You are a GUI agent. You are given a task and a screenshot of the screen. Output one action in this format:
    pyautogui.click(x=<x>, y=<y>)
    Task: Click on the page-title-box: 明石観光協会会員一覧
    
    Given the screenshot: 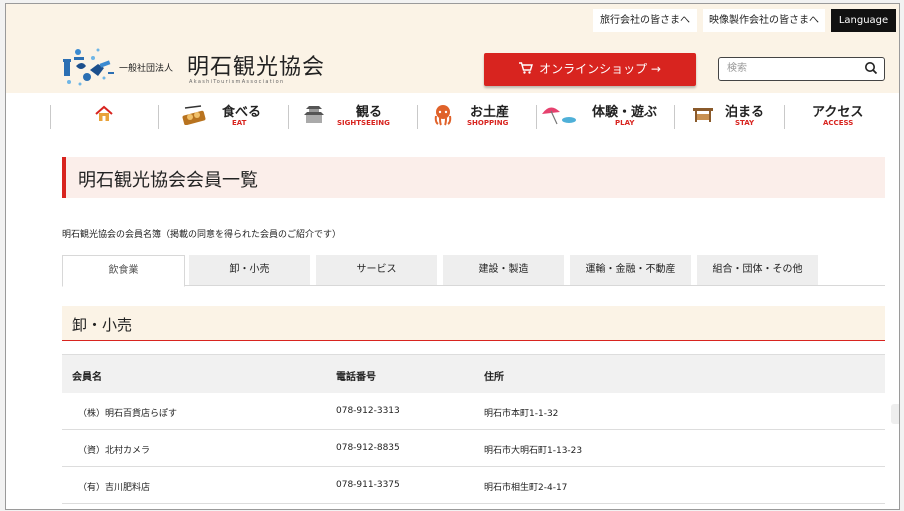 What is the action you would take?
    pyautogui.click(x=473, y=177)
    